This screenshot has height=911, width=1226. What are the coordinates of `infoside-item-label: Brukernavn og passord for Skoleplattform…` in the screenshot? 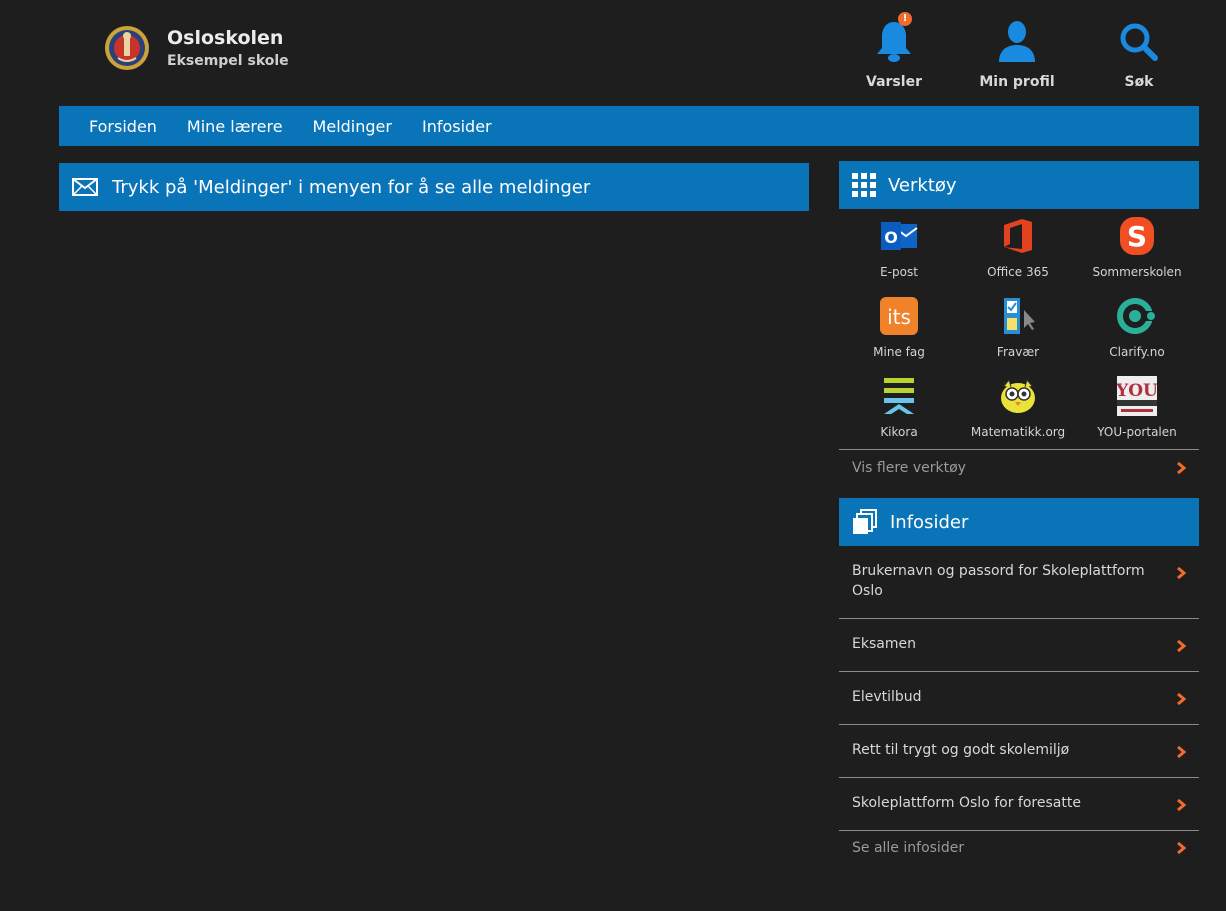 It's located at (998, 581).